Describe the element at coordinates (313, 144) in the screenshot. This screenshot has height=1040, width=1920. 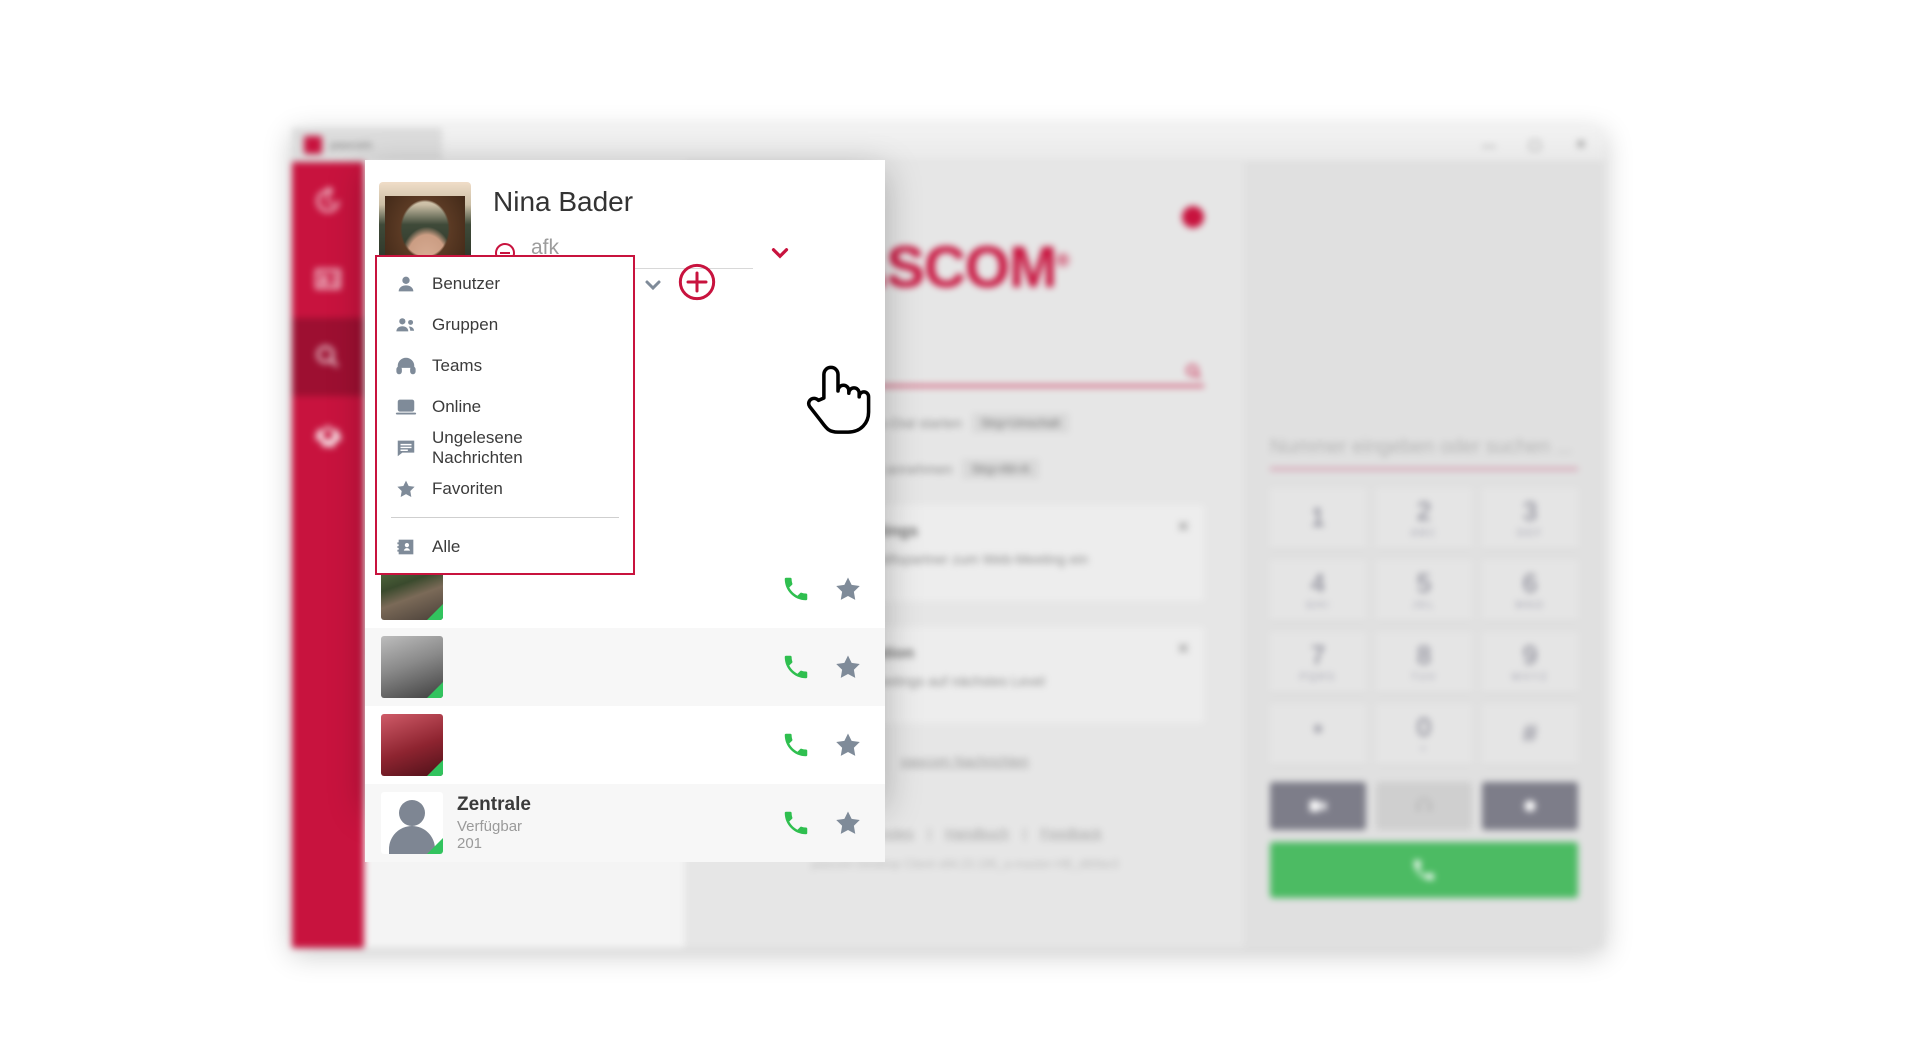
I see `pascom-logo-icon` at that location.